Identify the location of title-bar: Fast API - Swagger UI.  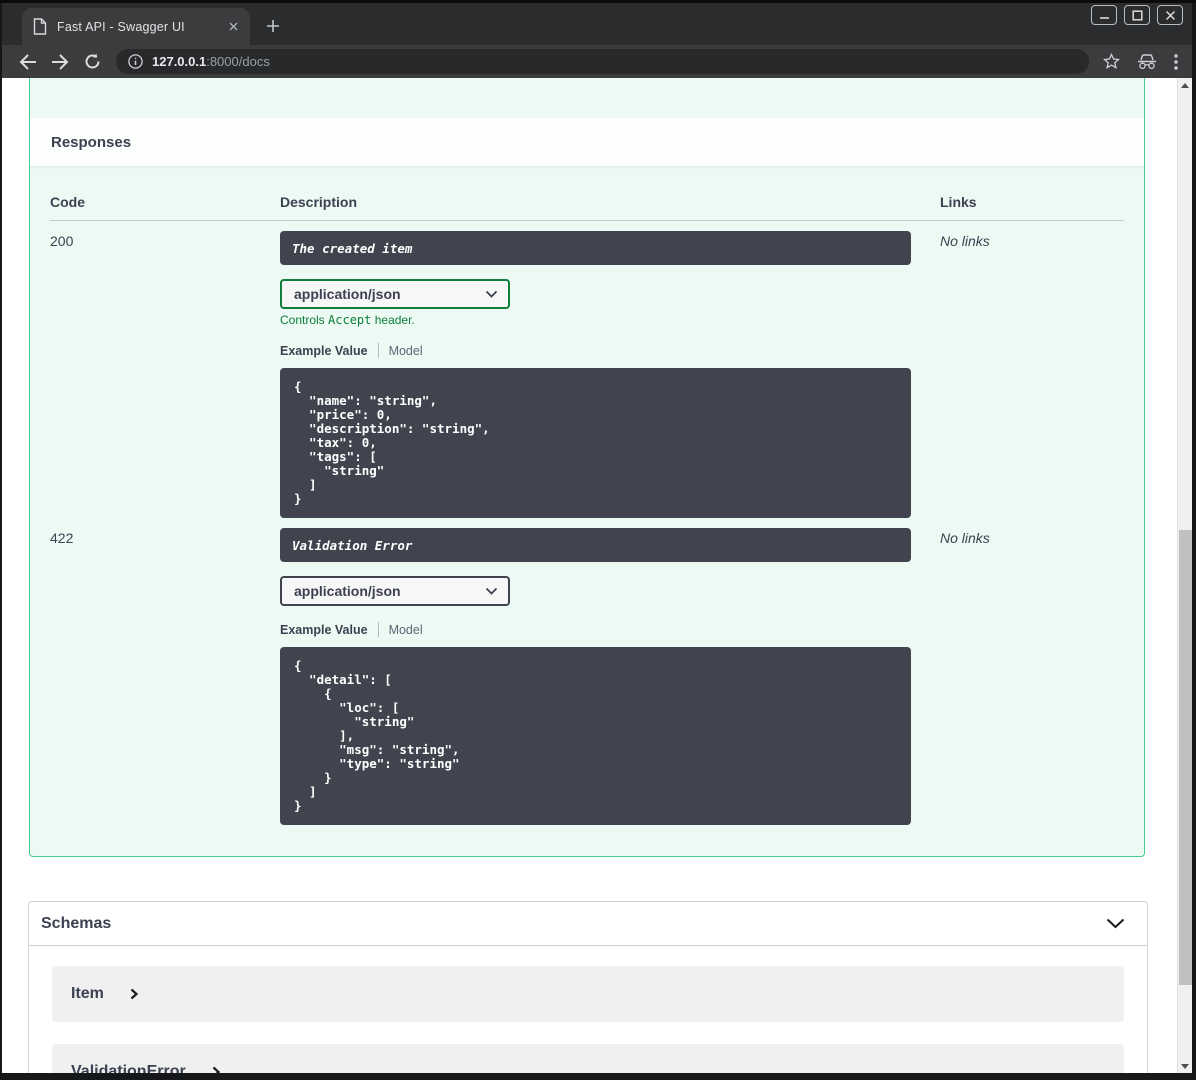
(597, 24).